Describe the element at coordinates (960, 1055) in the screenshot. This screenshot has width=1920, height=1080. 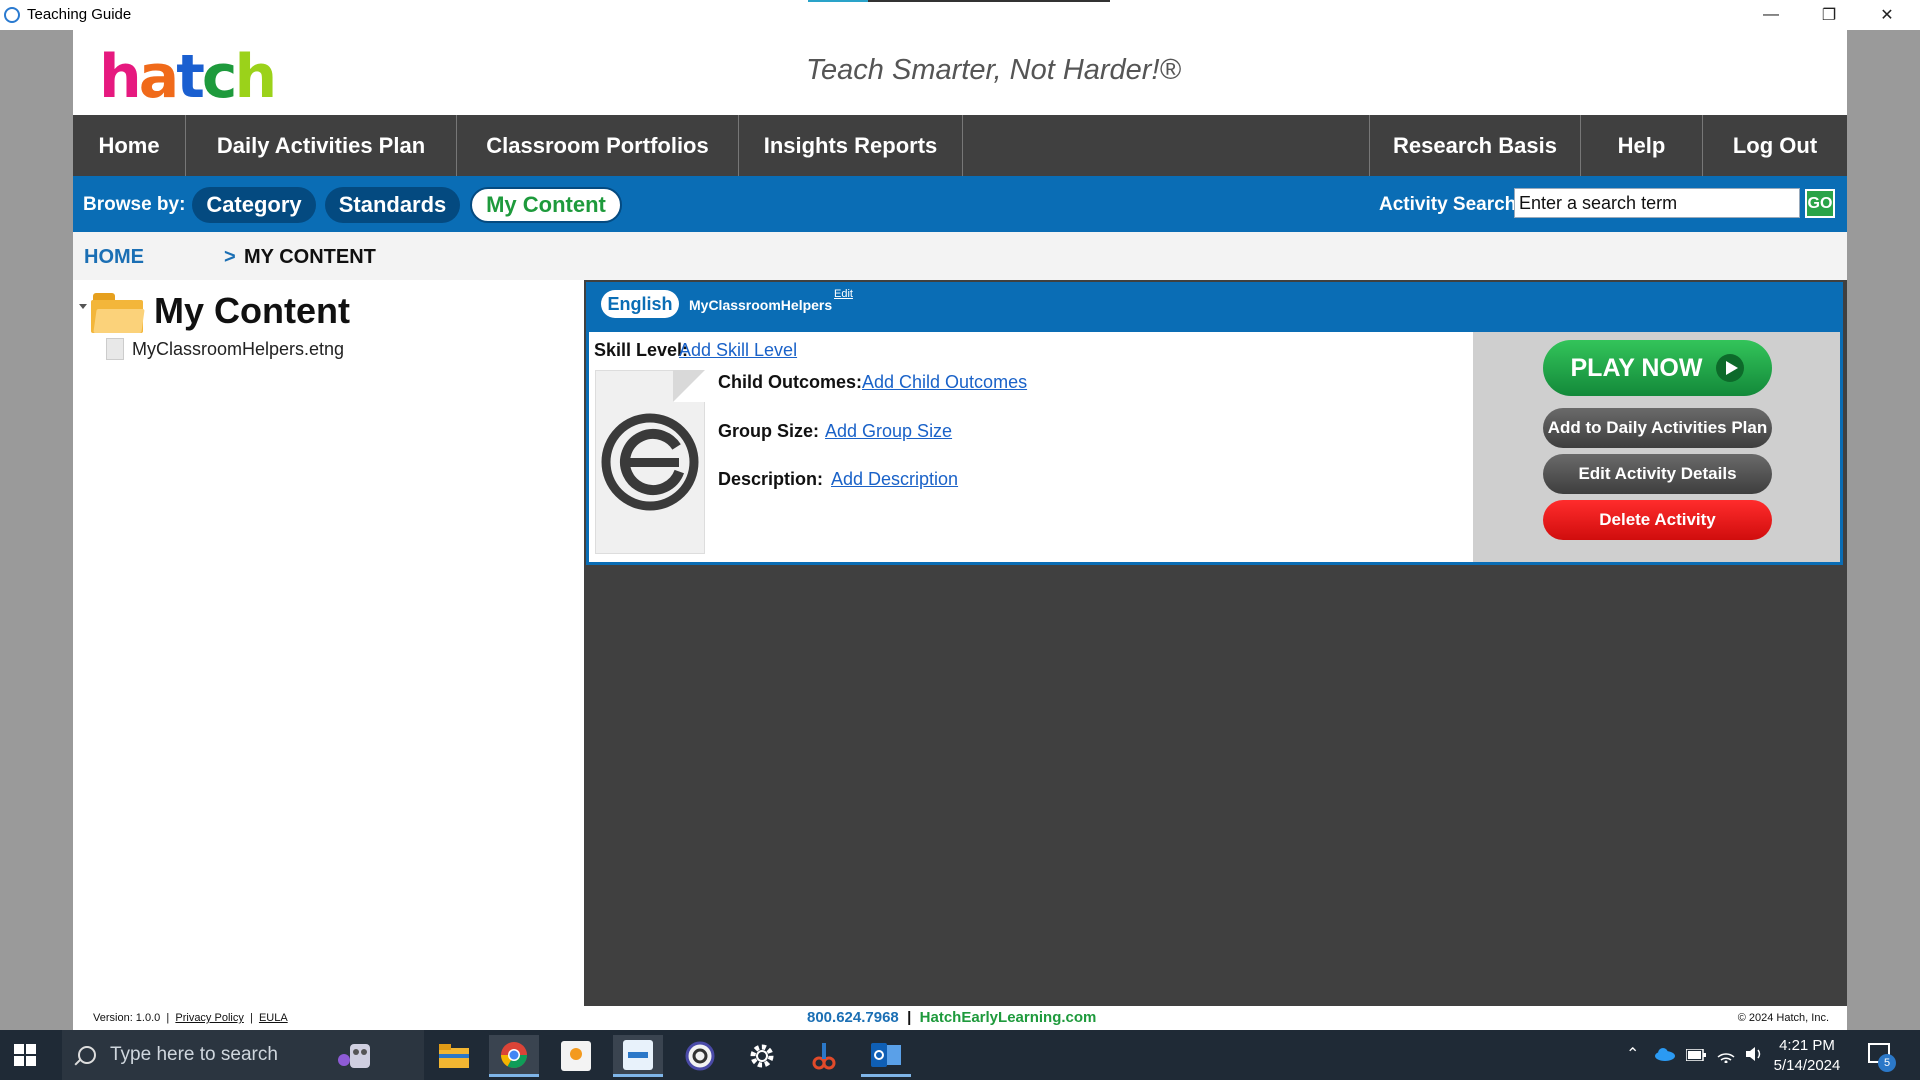
I see `taskbar: Type here to search ⌃ 4:21 PM 5/14/2024` at that location.